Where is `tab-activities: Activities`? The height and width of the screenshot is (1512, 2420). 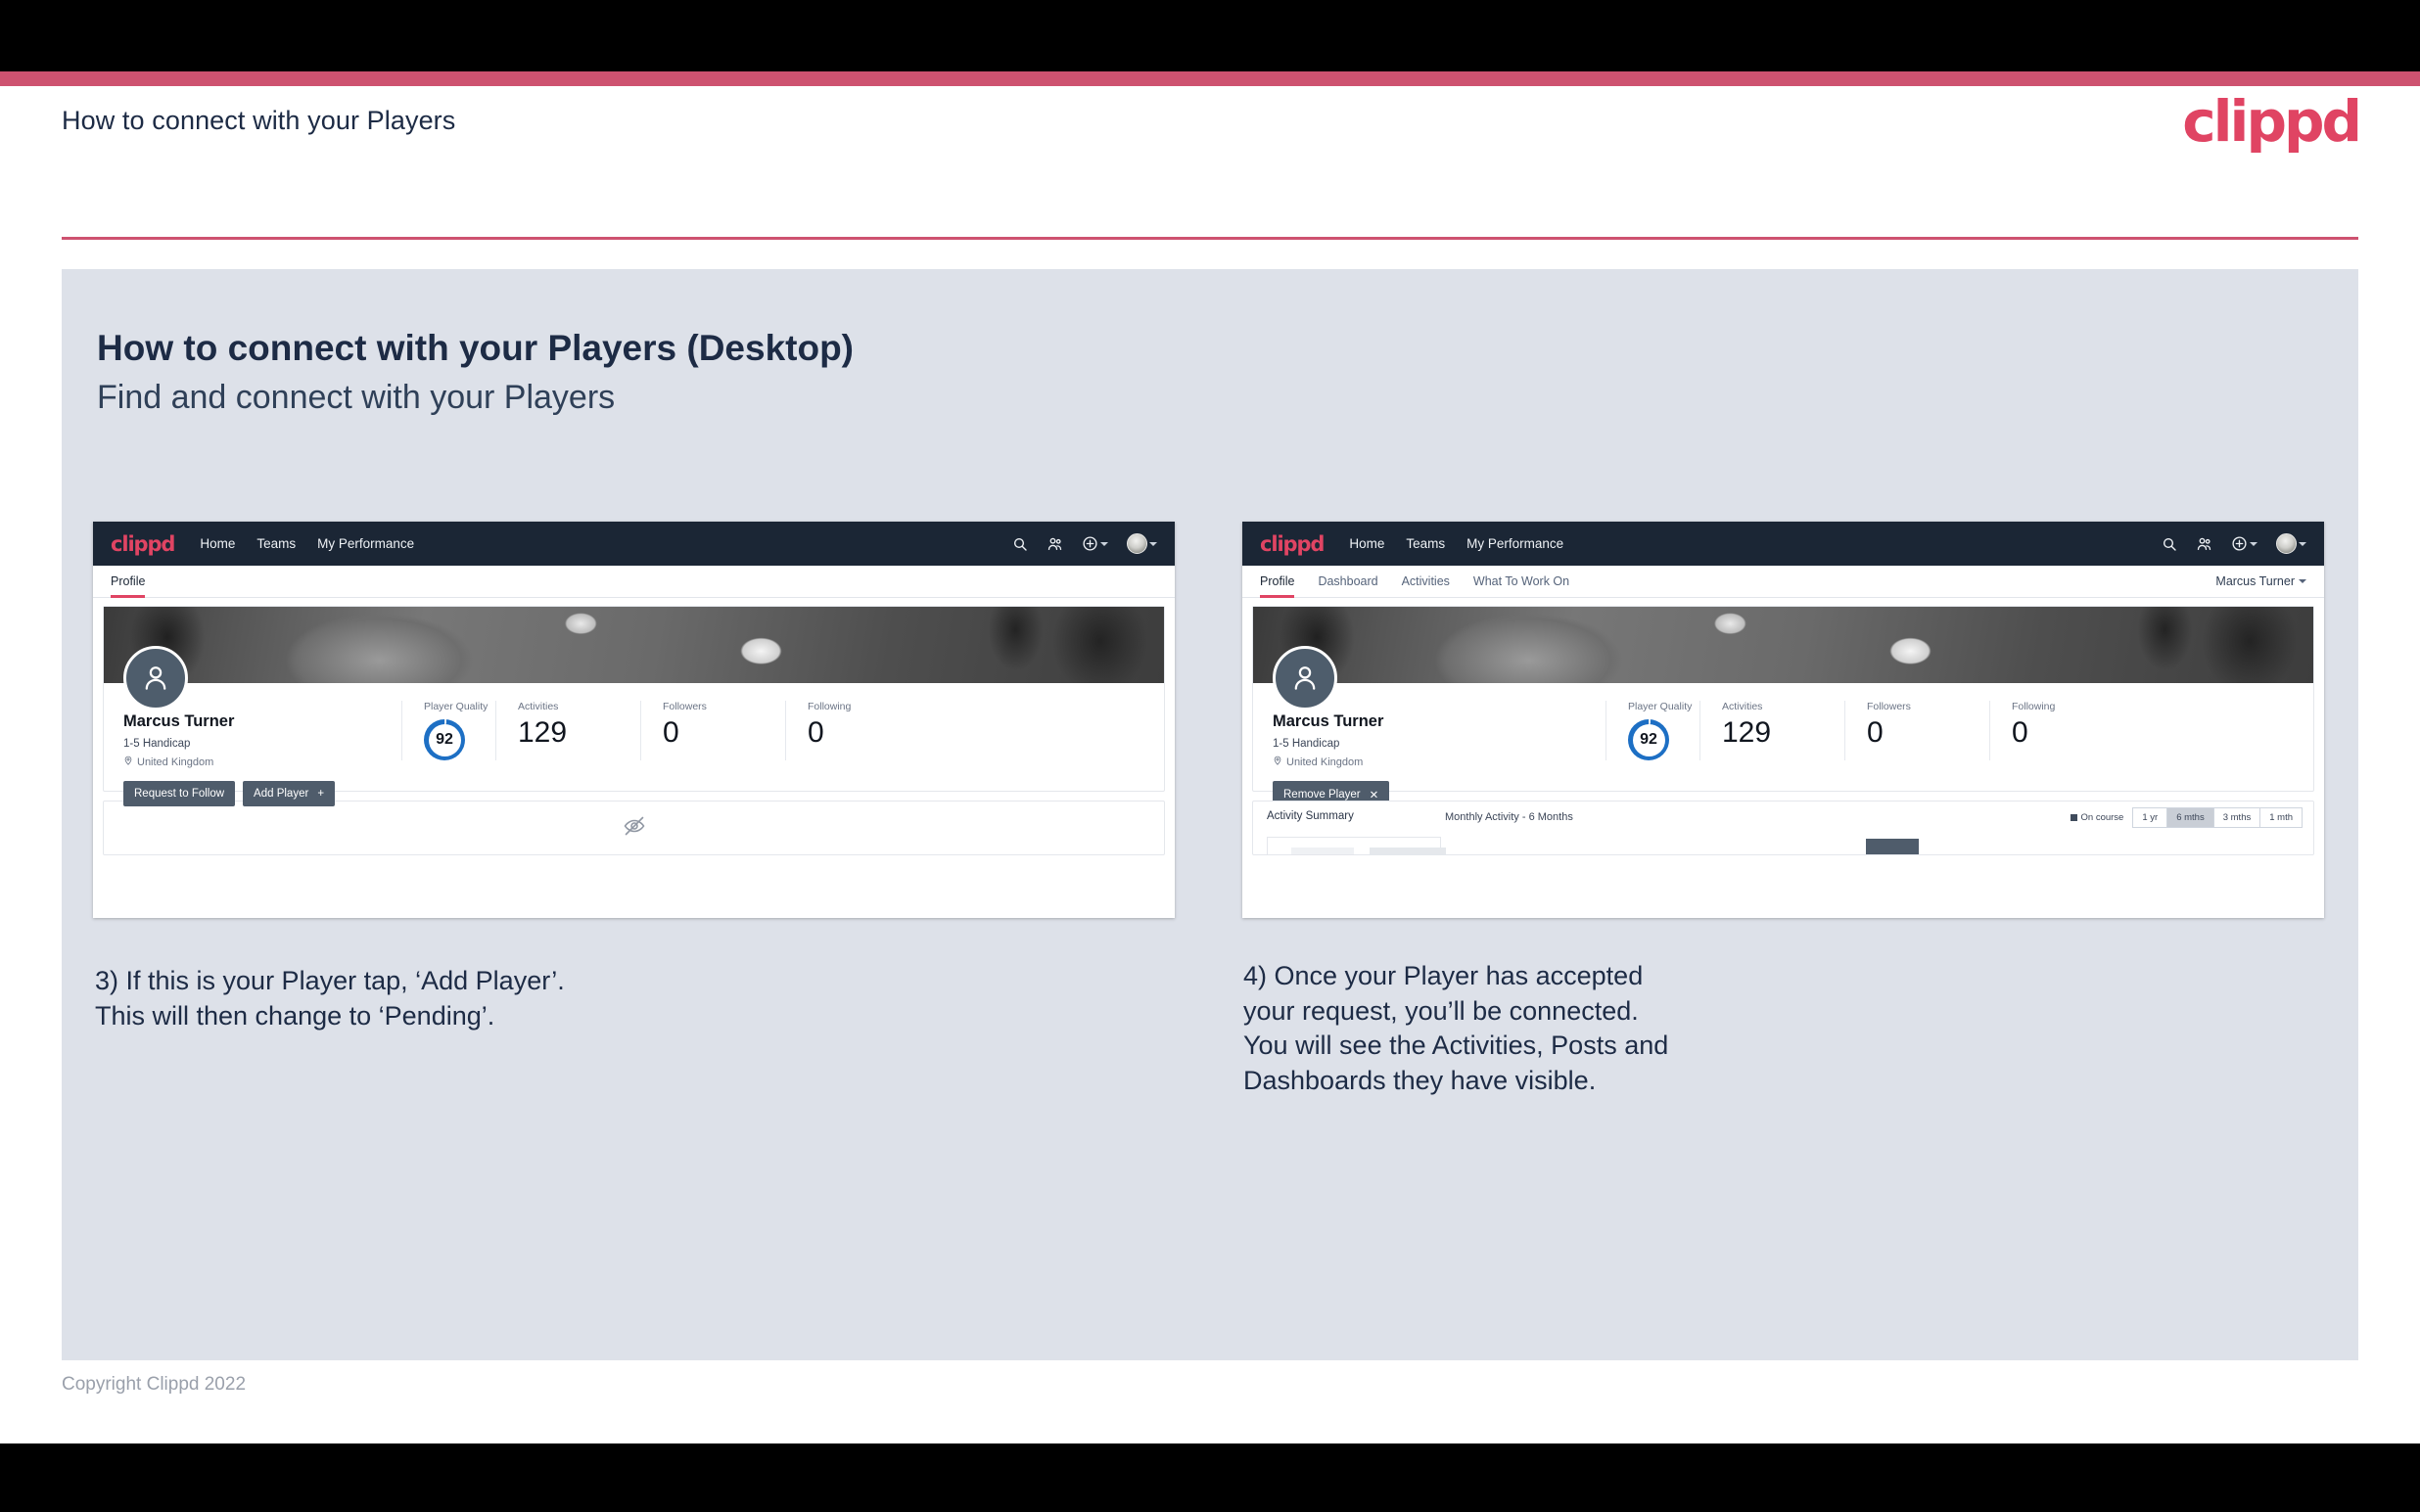
tab-activities: Activities is located at coordinates (1426, 582).